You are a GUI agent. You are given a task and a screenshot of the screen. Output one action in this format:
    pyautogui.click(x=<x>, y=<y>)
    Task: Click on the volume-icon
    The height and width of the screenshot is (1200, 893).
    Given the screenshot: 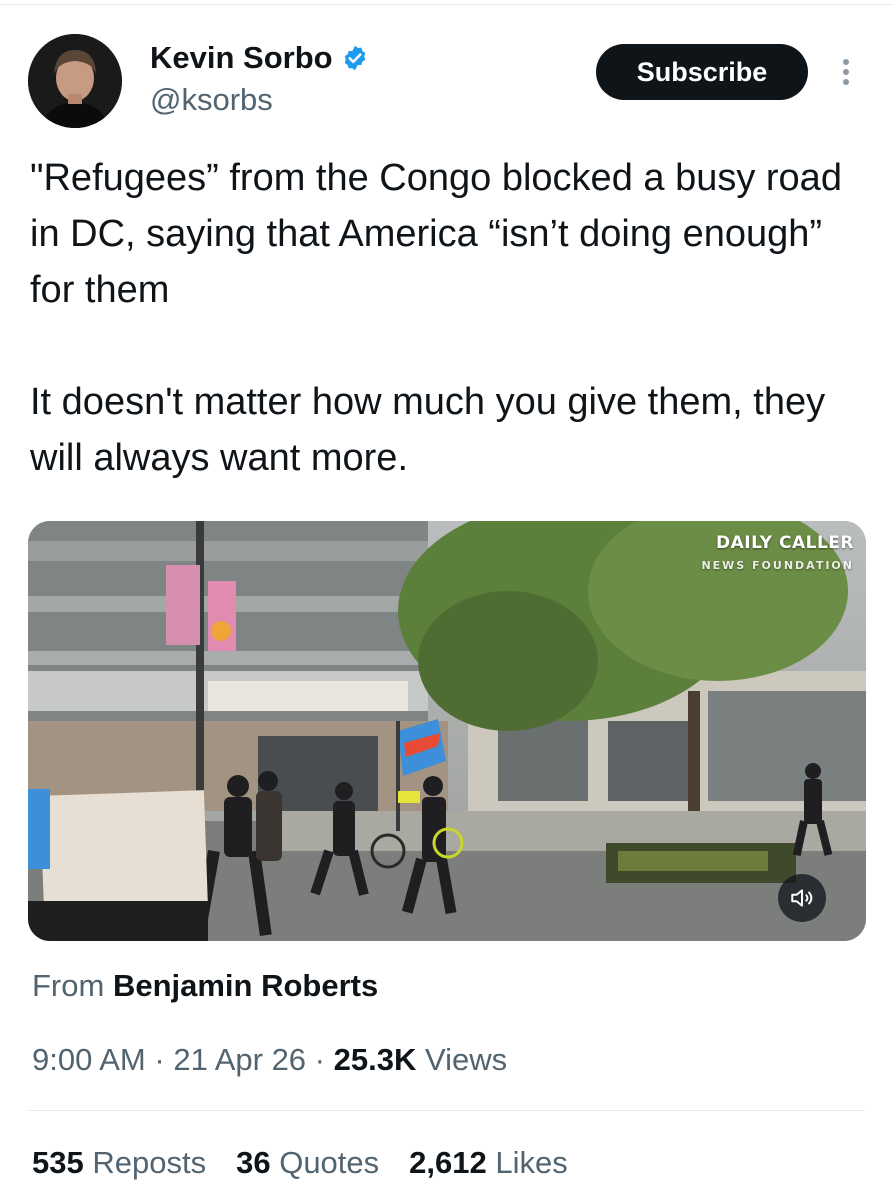 What is the action you would take?
    pyautogui.click(x=802, y=898)
    